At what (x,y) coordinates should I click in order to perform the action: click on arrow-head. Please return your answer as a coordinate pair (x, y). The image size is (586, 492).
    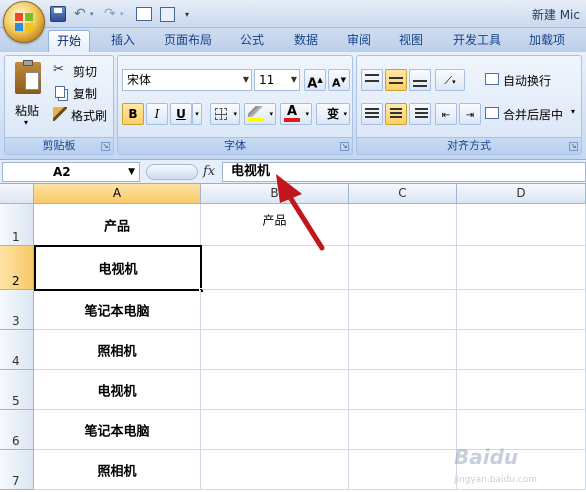
    Looking at the image, I should click on (289, 188).